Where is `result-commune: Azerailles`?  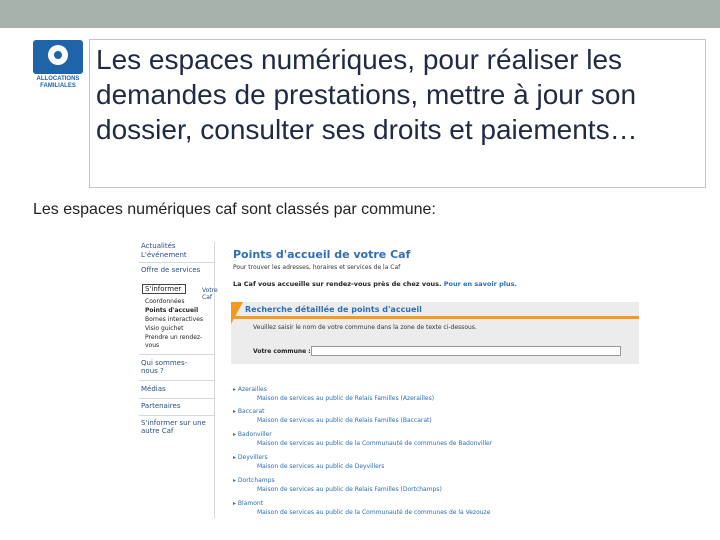 result-commune: Azerailles is located at coordinates (250, 389).